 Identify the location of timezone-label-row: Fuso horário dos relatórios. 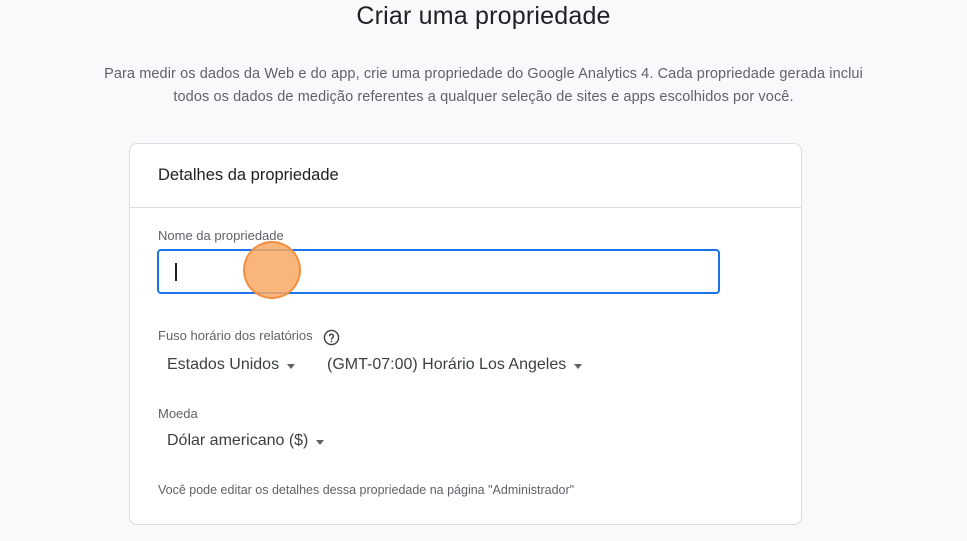
(248, 336).